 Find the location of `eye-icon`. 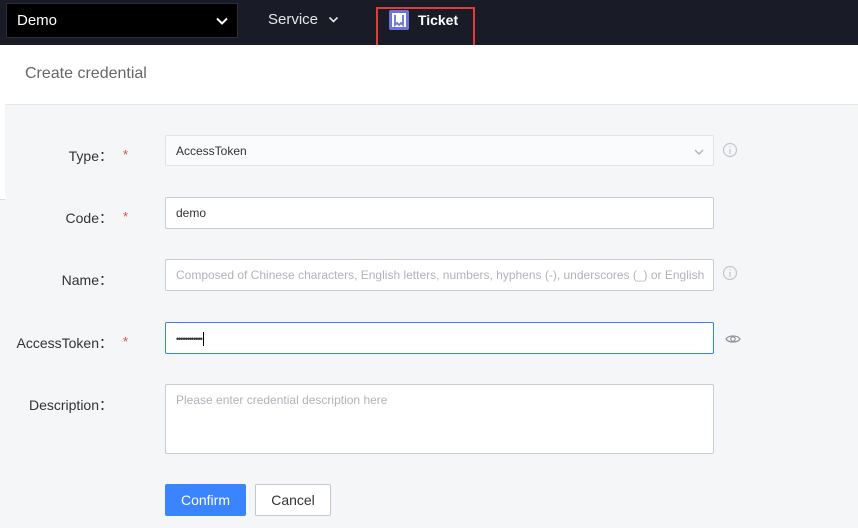

eye-icon is located at coordinates (733, 339).